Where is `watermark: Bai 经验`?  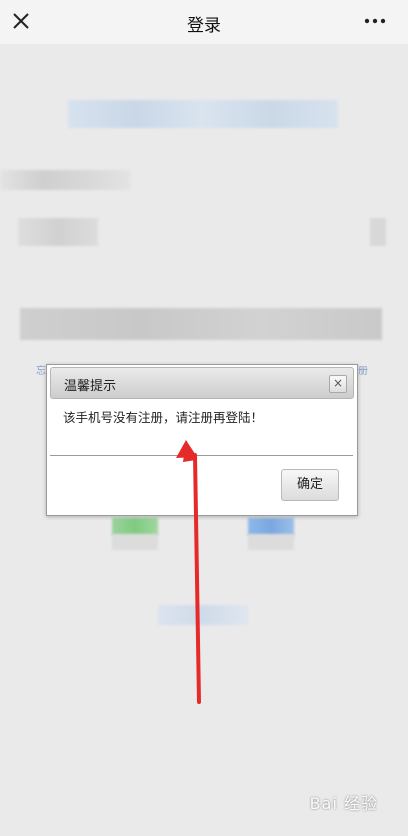
watermark: Bai 经验 is located at coordinates (343, 803).